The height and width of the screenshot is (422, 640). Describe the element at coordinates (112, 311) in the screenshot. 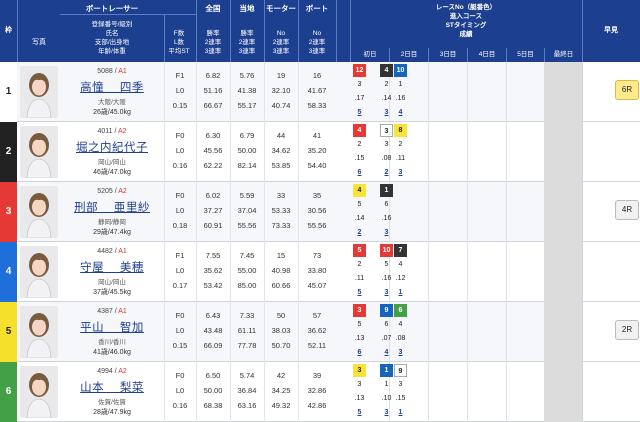

I see `registration-number: 4387 / A1` at that location.